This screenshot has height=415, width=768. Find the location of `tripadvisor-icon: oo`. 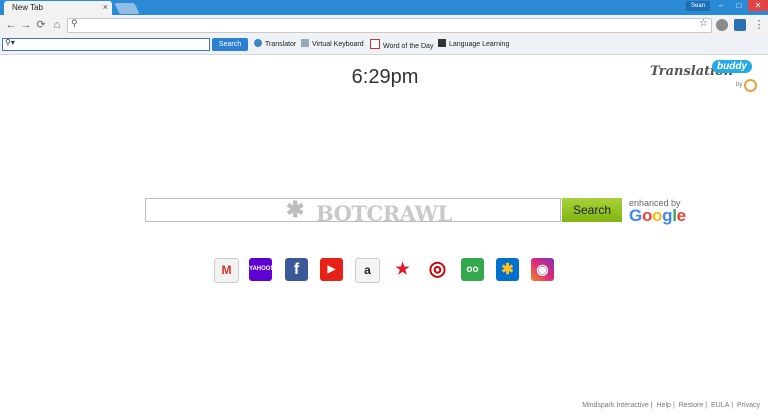

tripadvisor-icon: oo is located at coordinates (472, 269).